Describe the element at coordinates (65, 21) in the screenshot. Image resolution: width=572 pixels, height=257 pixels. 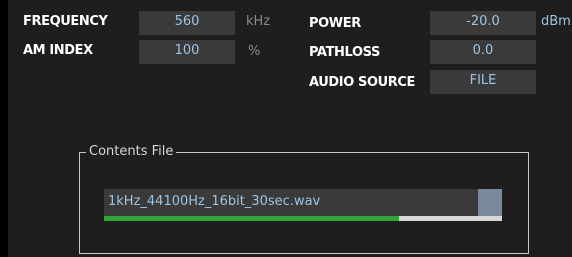
I see `frequency-label: FREQUENCY` at that location.